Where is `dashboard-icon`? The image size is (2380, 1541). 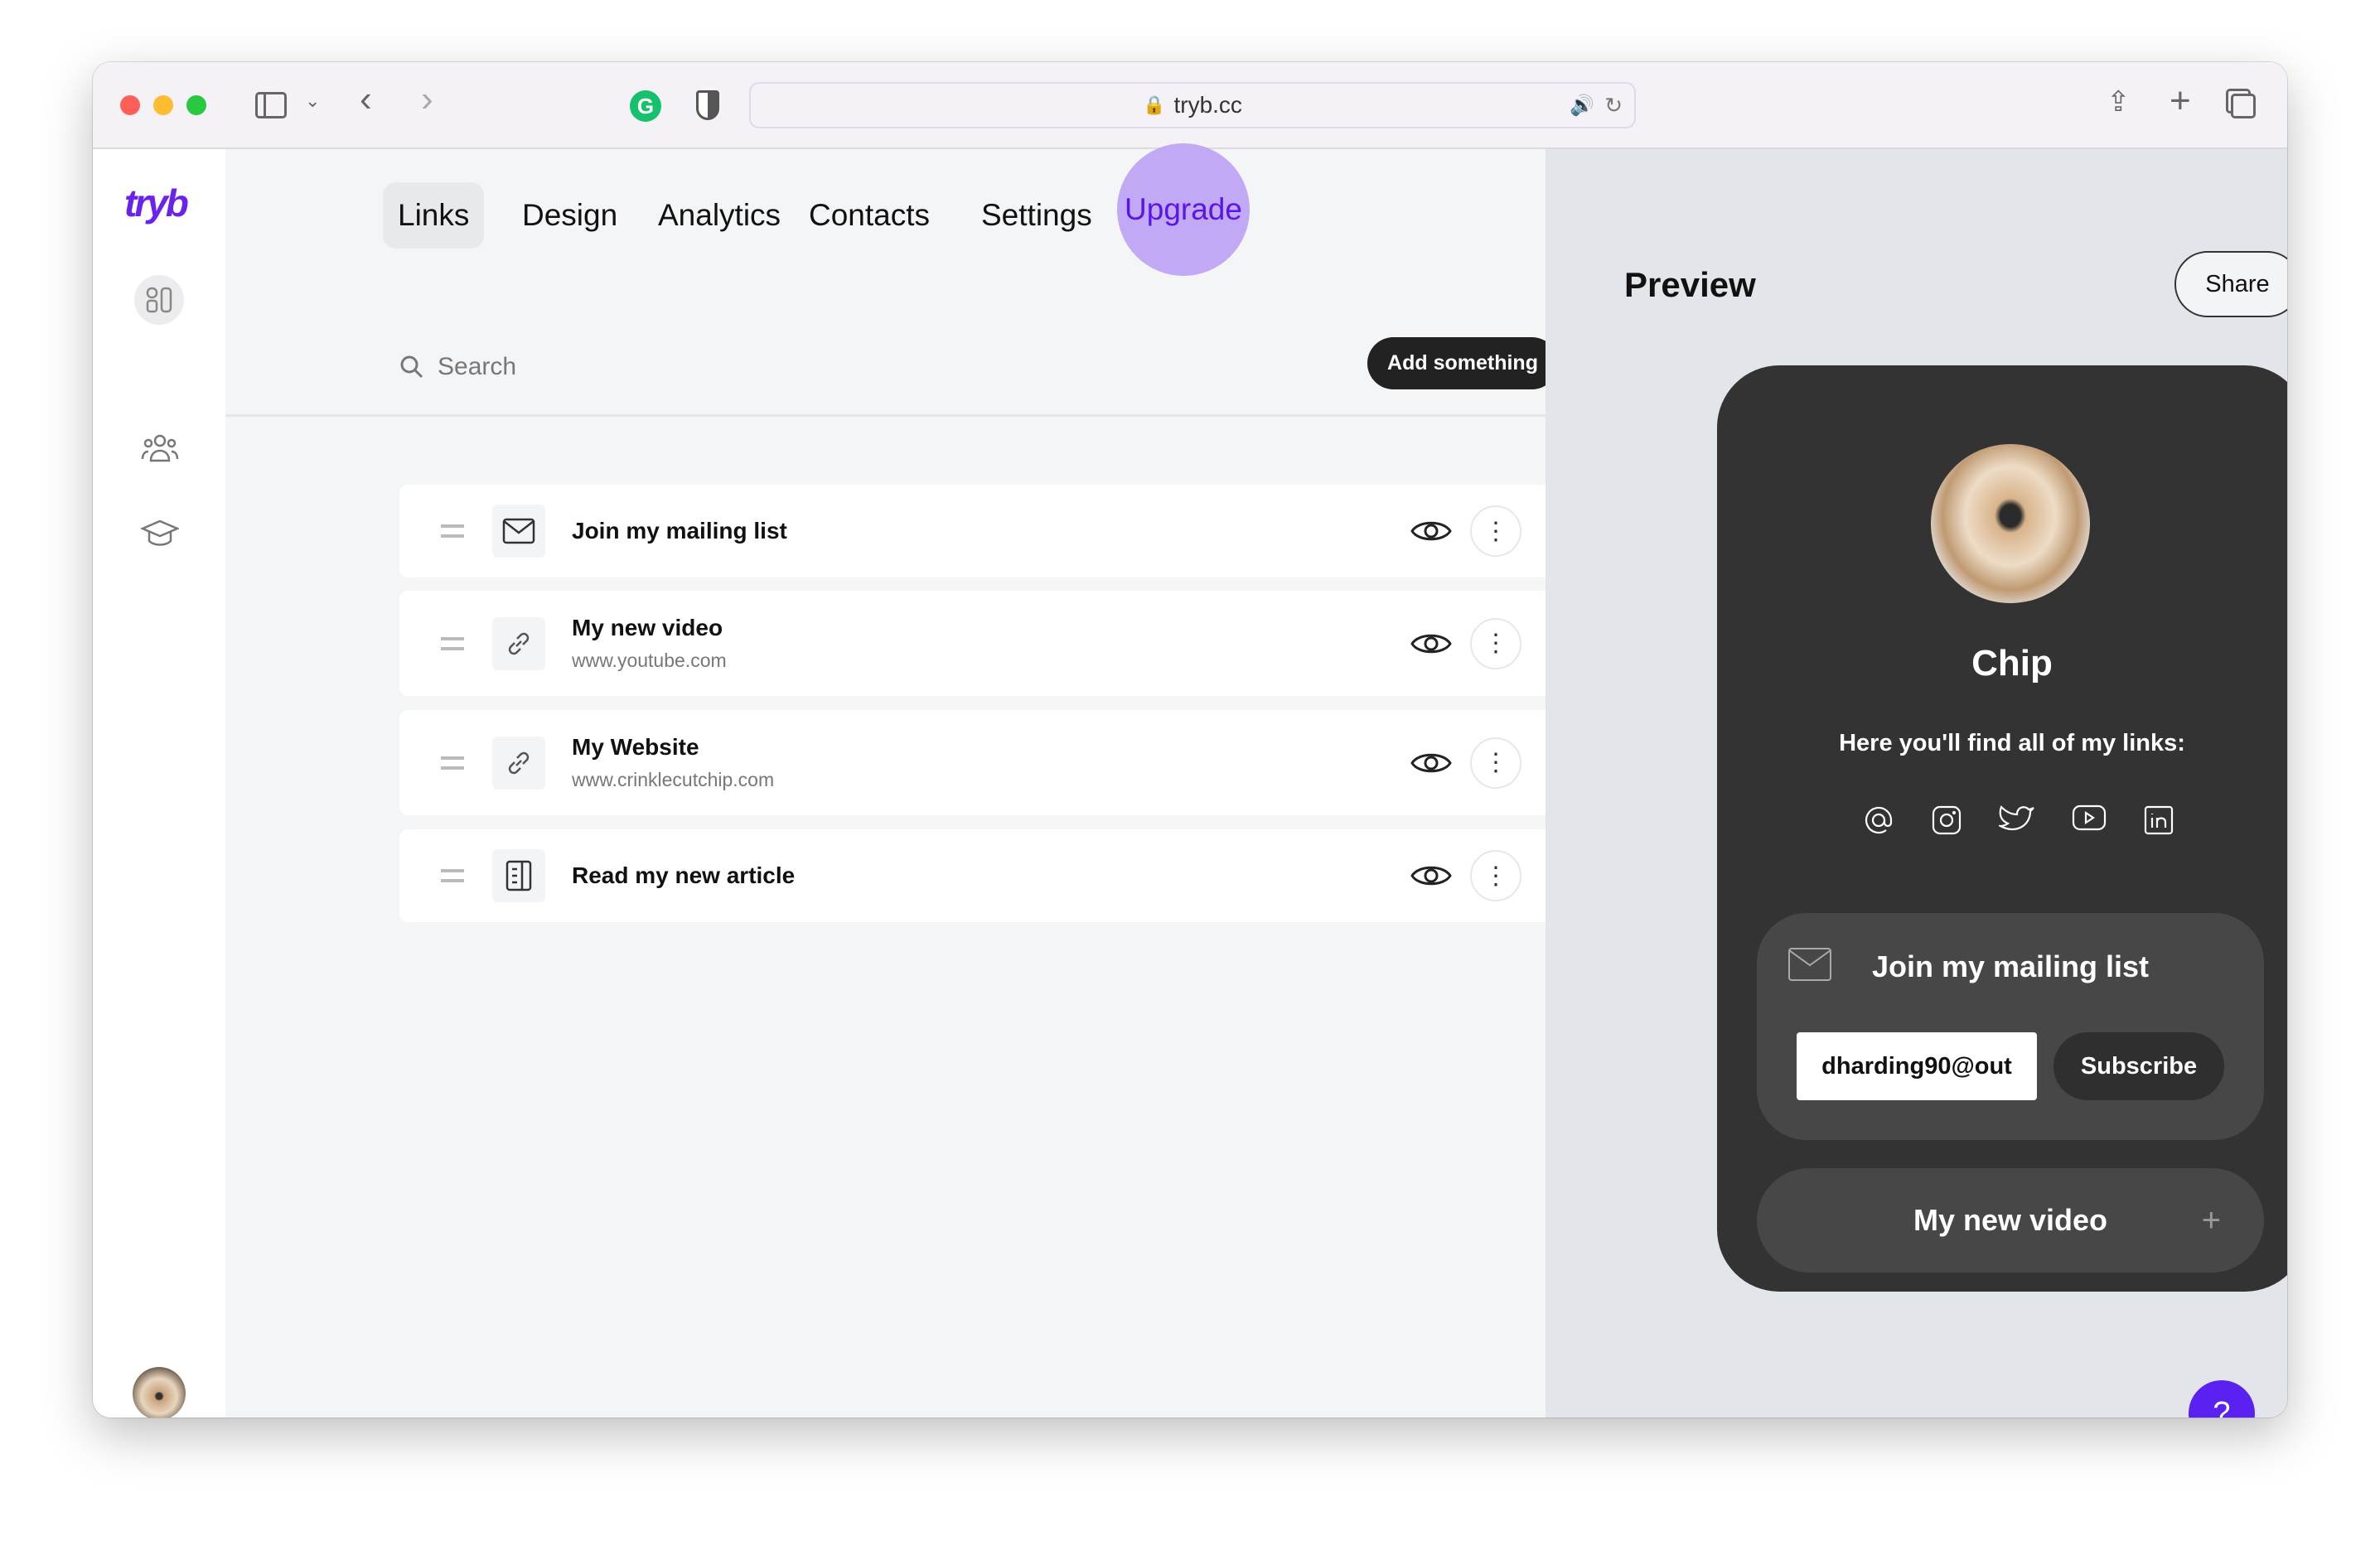 dashboard-icon is located at coordinates (159, 300).